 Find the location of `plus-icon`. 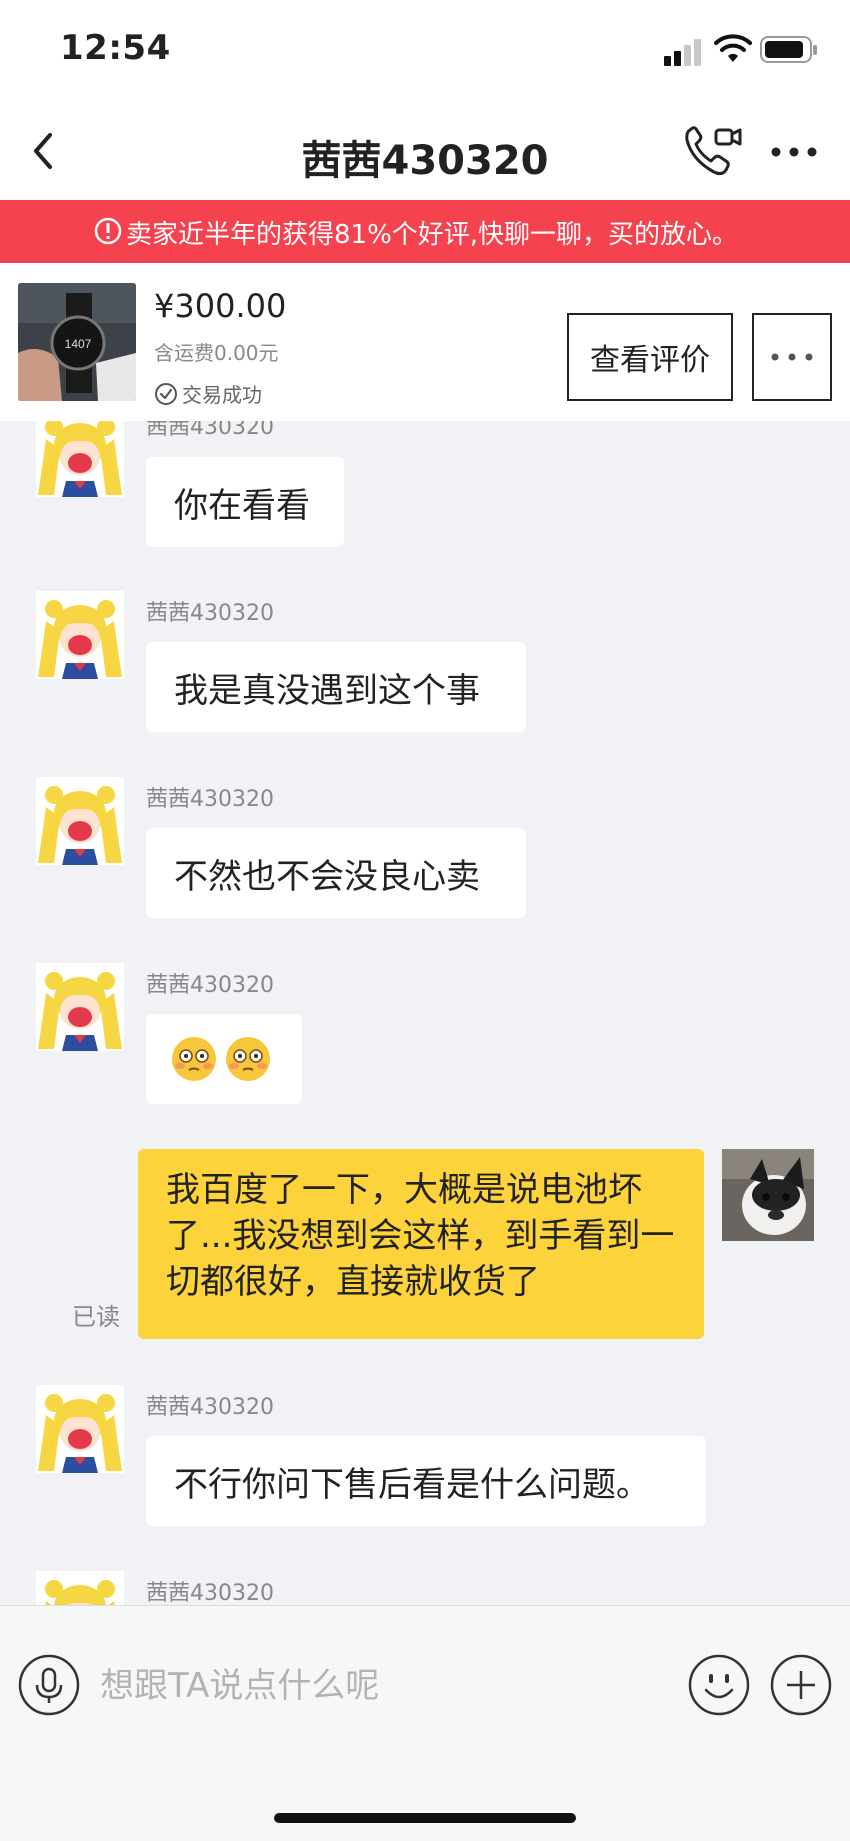

plus-icon is located at coordinates (801, 1685).